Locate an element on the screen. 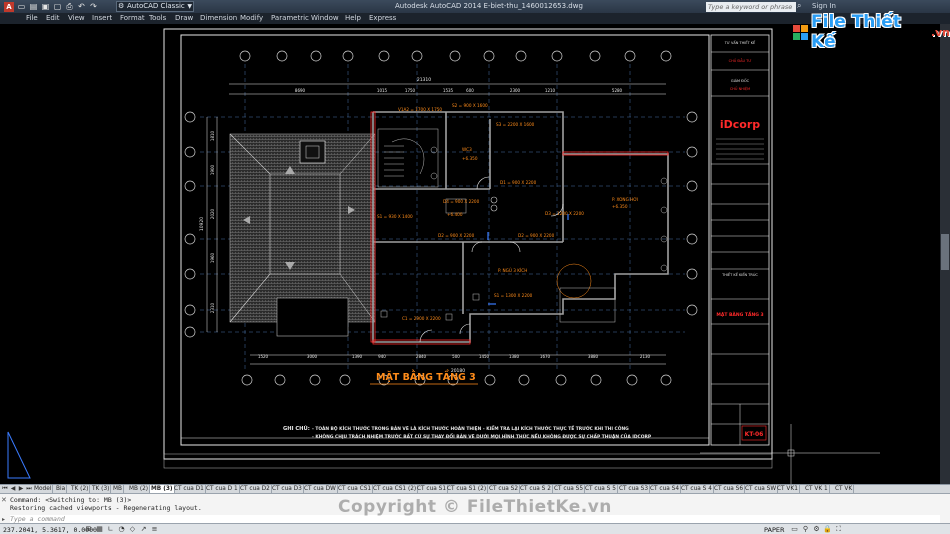 Image resolution: width=950 pixels, height=534 pixels. room-wc-level: +6.350 is located at coordinates (470, 158).